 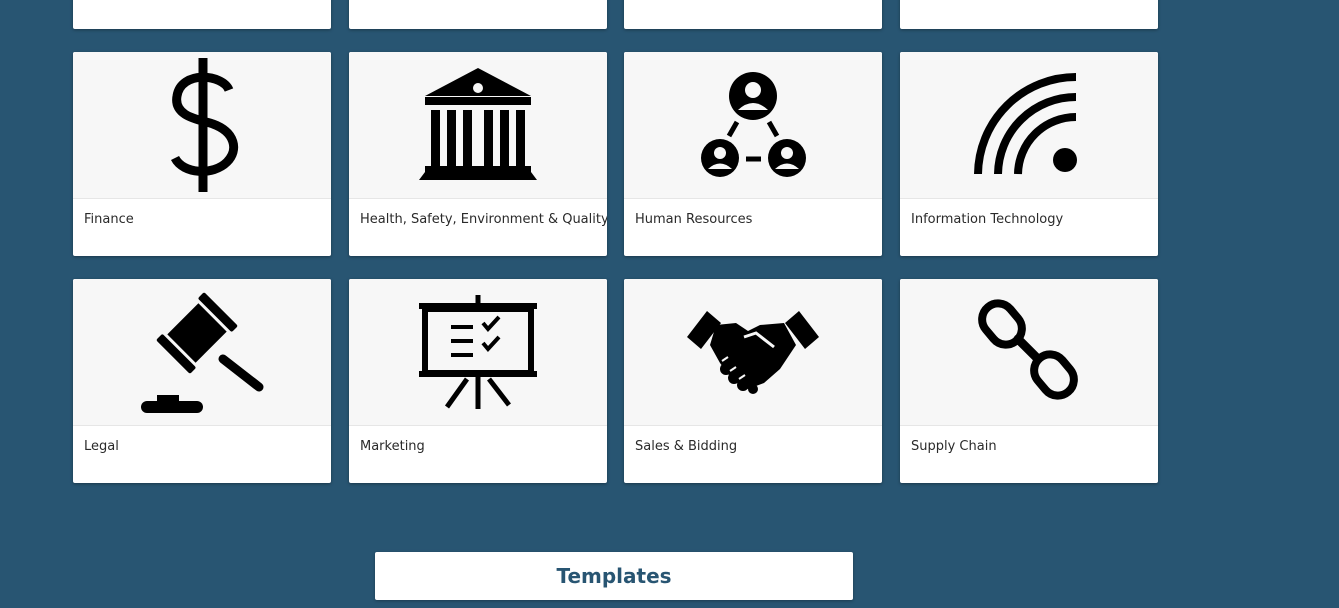 I want to click on handshake-icon, so click(x=753, y=352).